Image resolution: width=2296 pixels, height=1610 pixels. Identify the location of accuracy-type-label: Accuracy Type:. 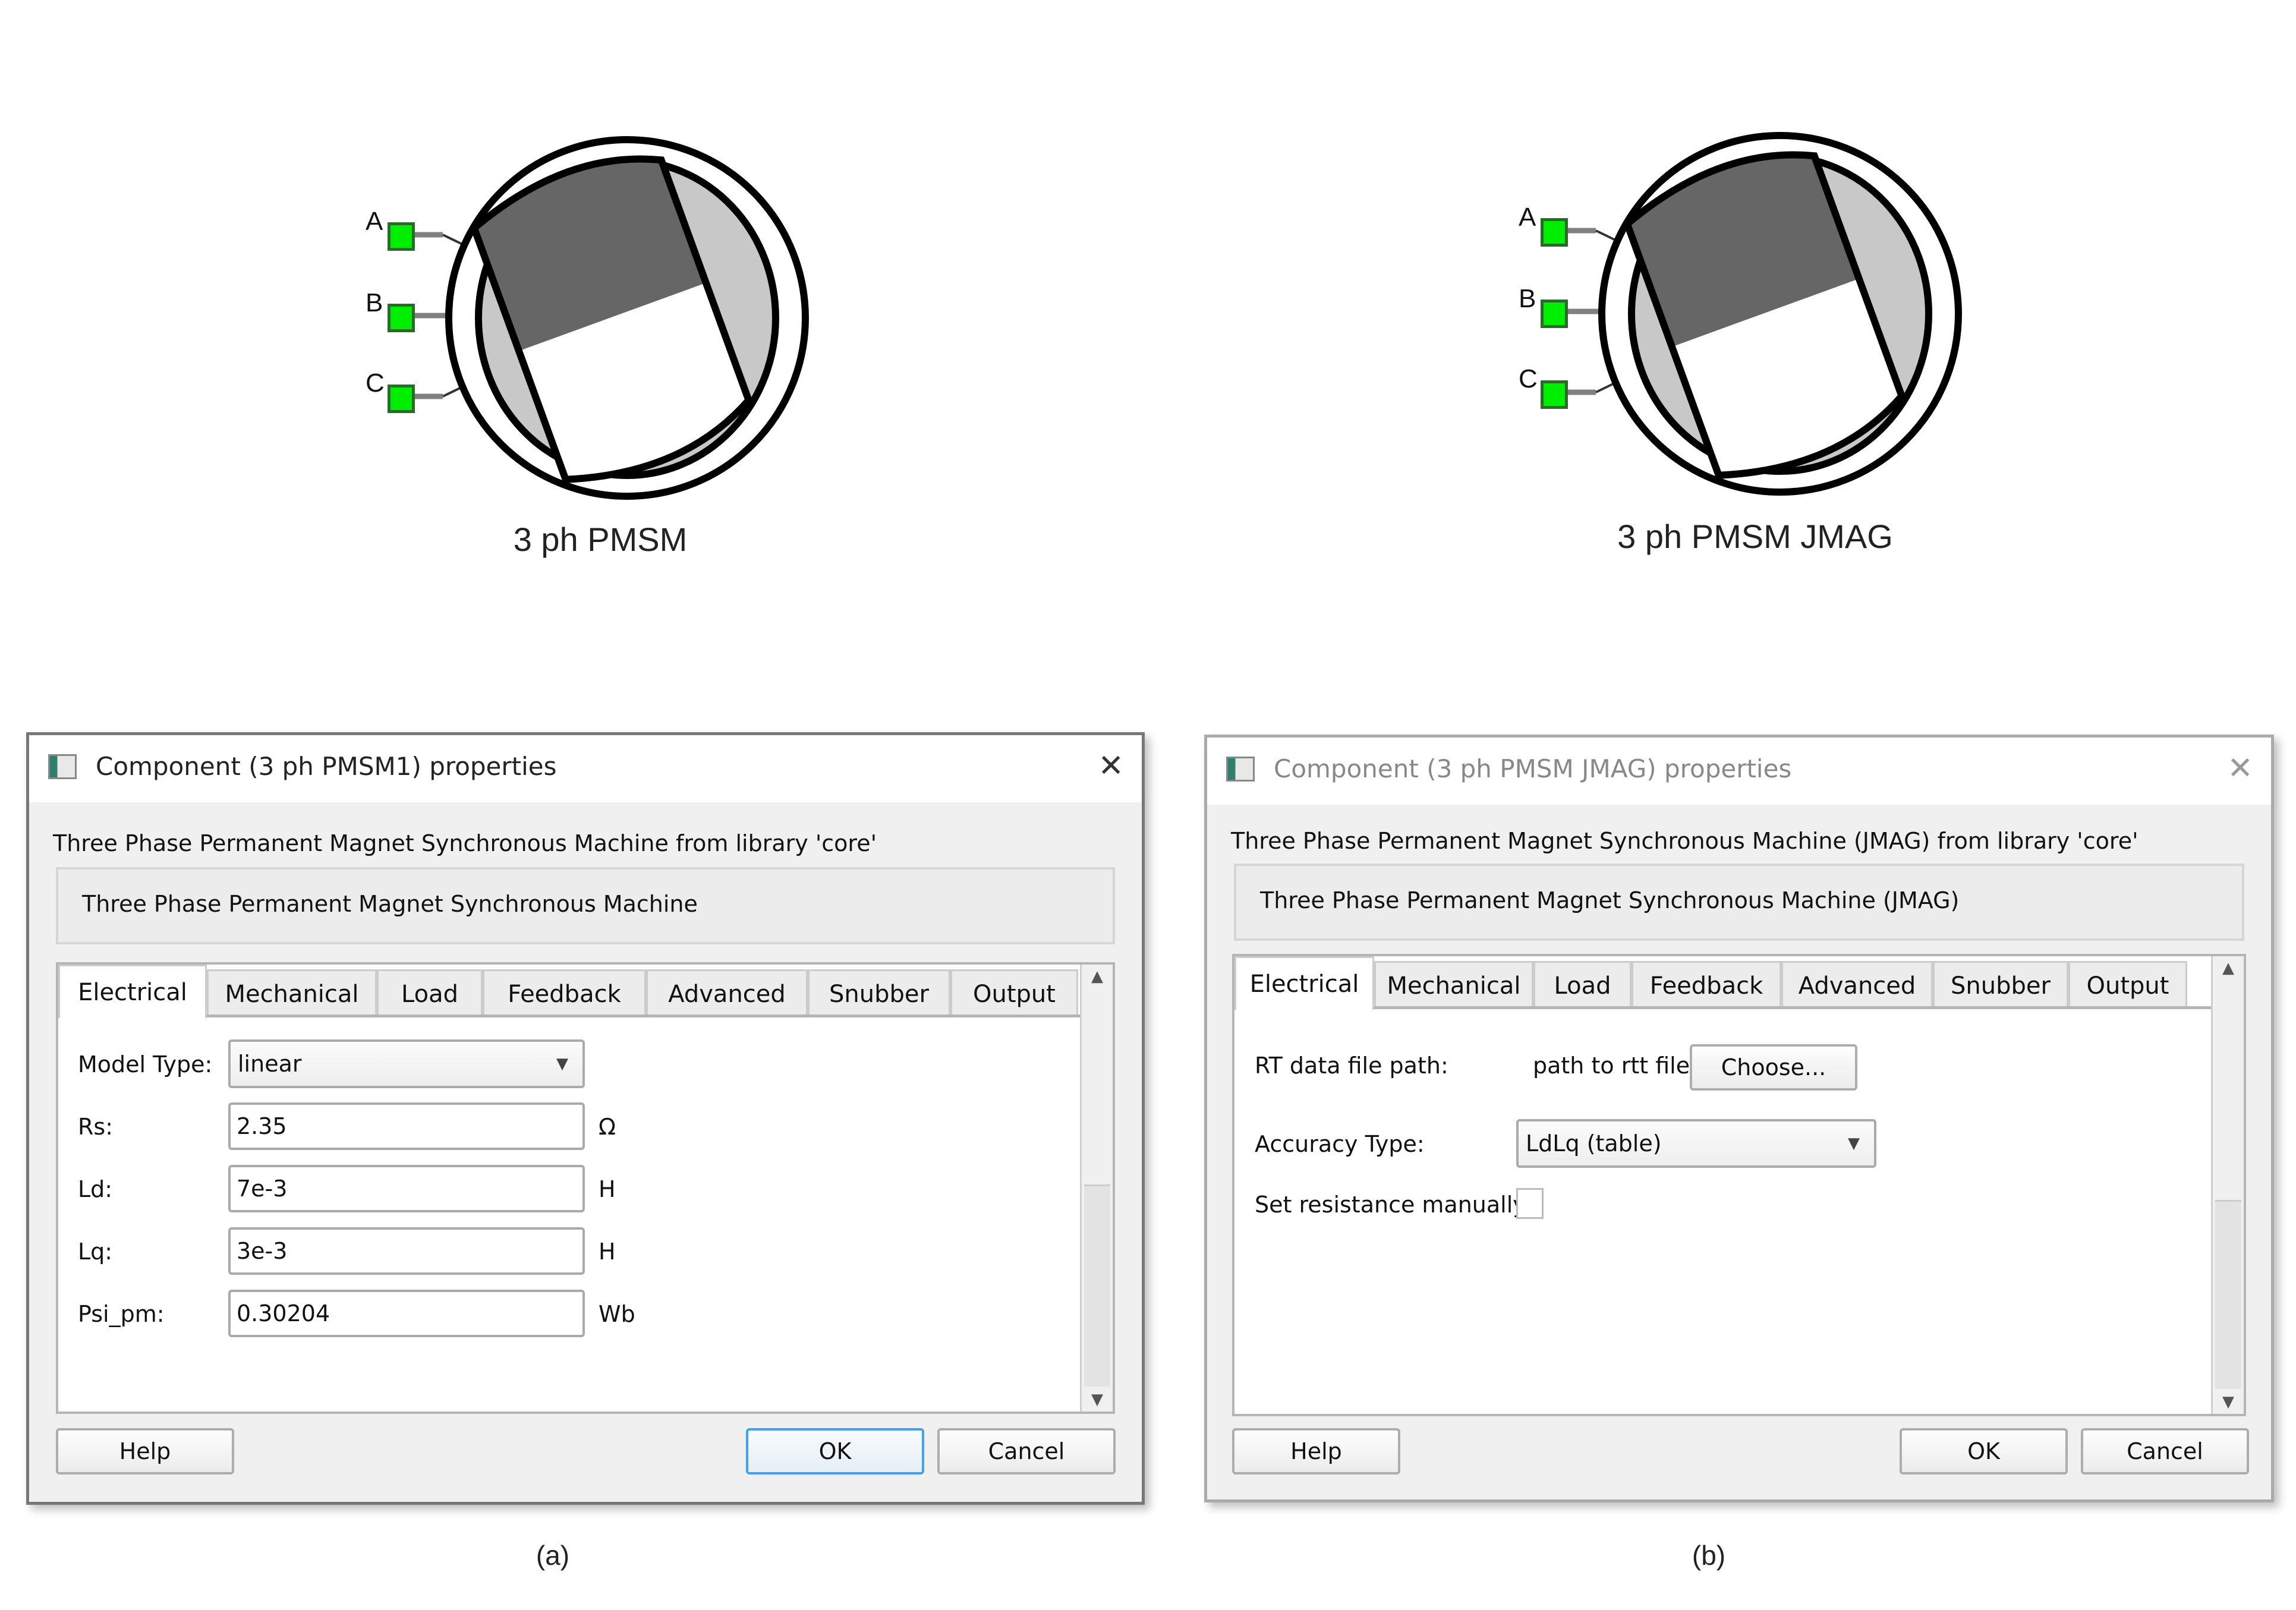
(1340, 1144).